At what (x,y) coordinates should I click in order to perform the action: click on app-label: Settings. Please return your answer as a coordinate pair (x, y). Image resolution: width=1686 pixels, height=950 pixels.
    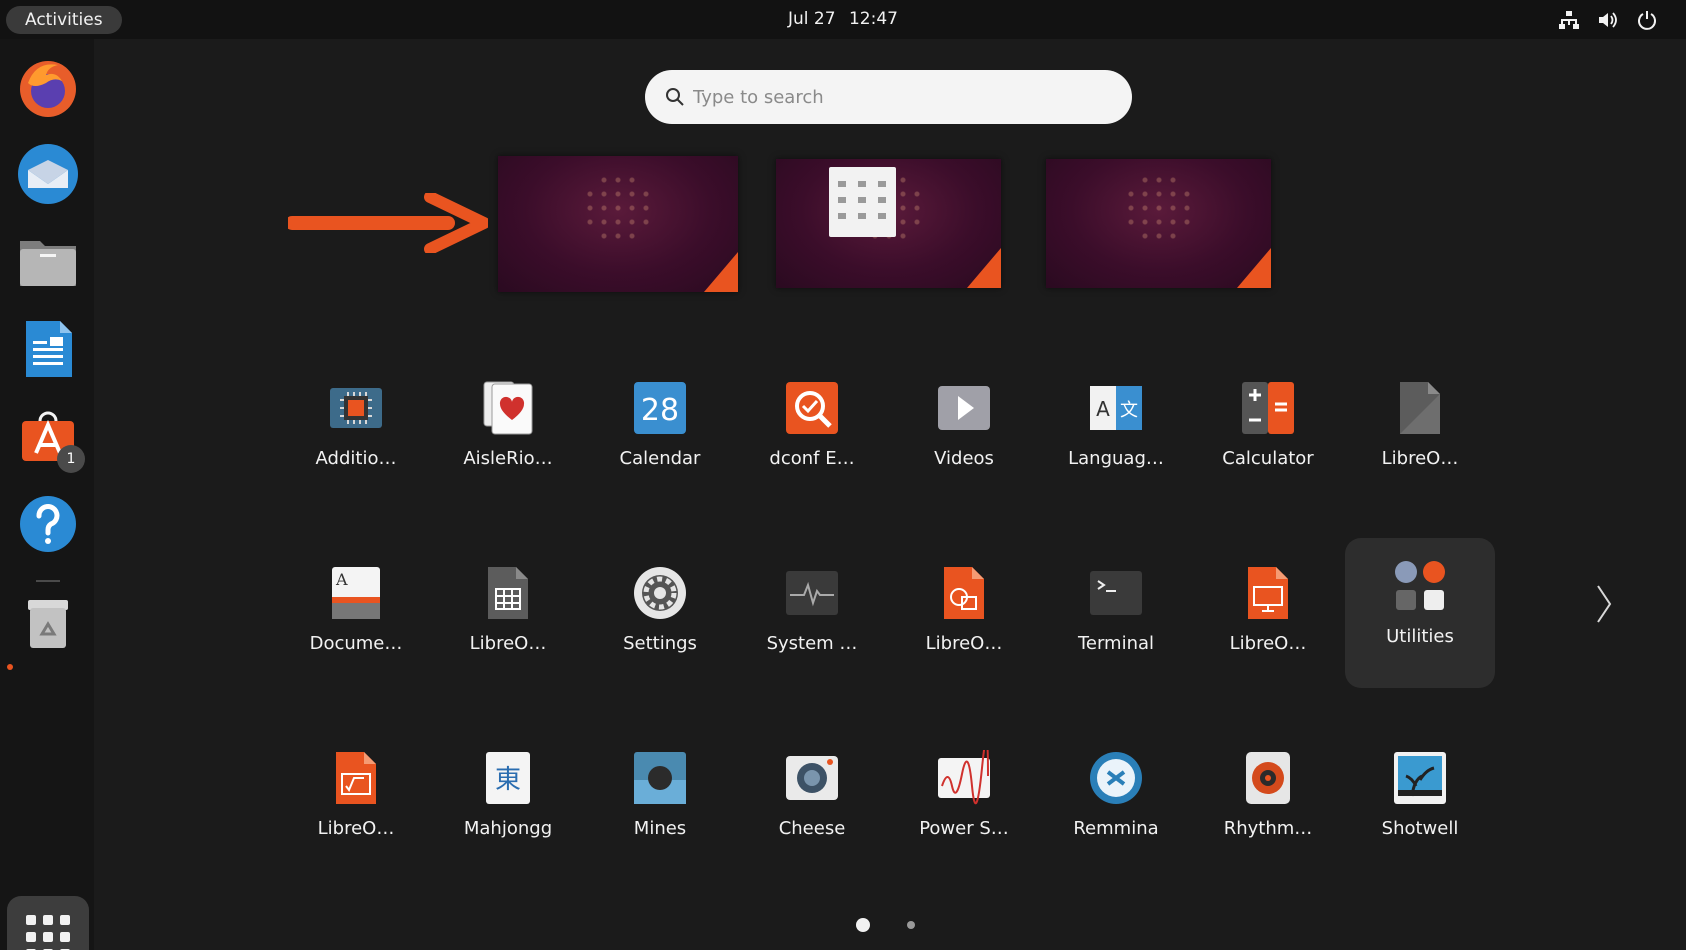
    Looking at the image, I should click on (660, 643).